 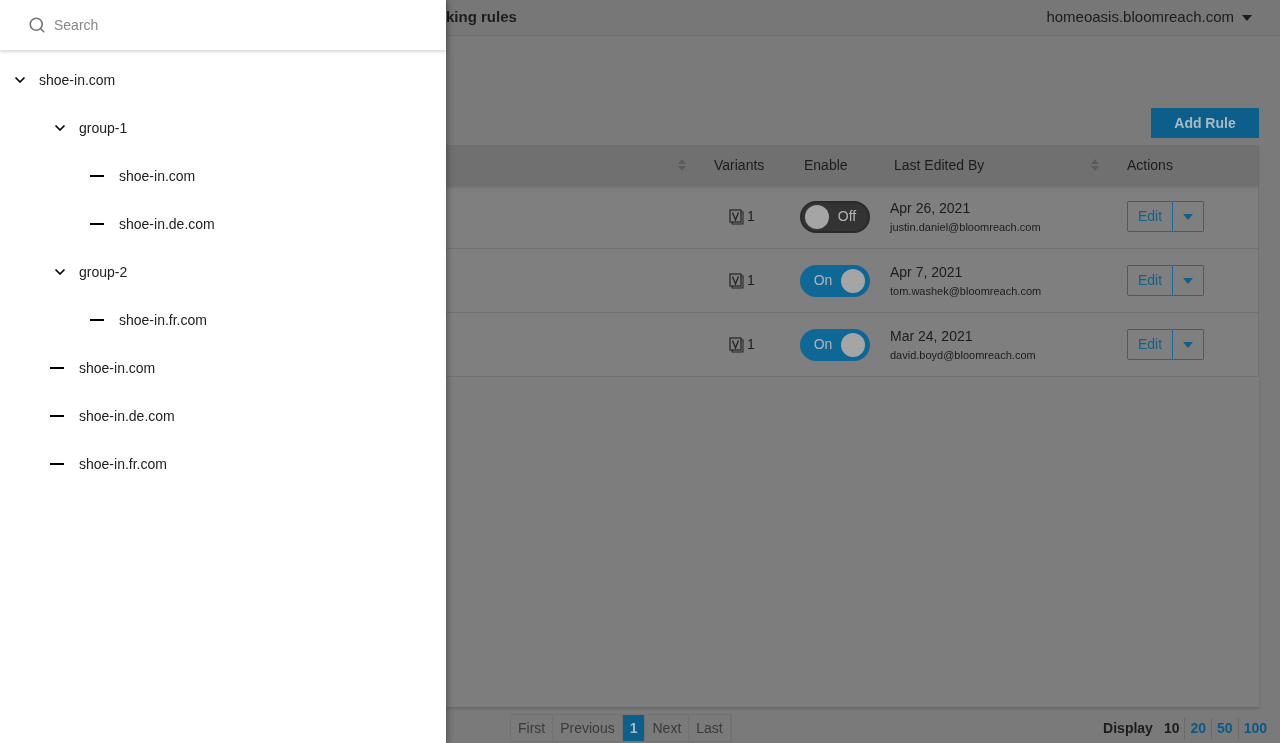 What do you see at coordinates (835, 216) in the screenshot?
I see `toggle-switch: Off` at bounding box center [835, 216].